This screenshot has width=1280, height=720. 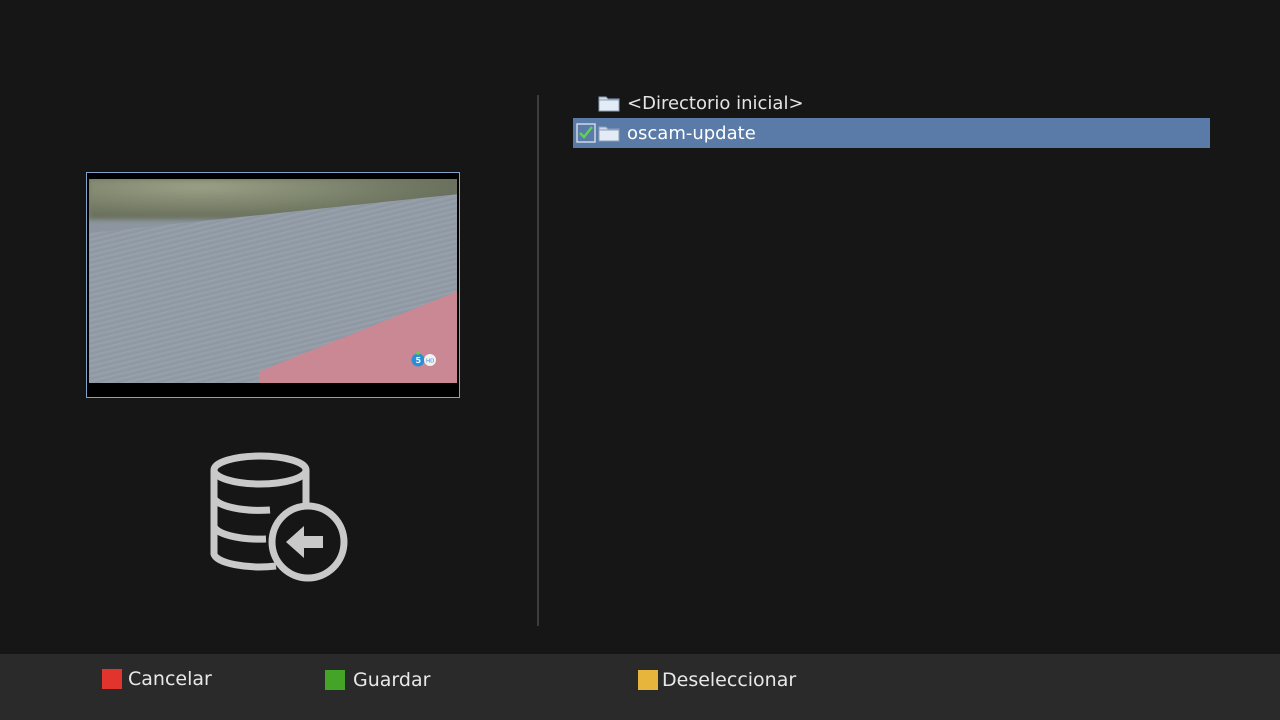 What do you see at coordinates (112, 679) in the screenshot?
I see `red-key-icon` at bounding box center [112, 679].